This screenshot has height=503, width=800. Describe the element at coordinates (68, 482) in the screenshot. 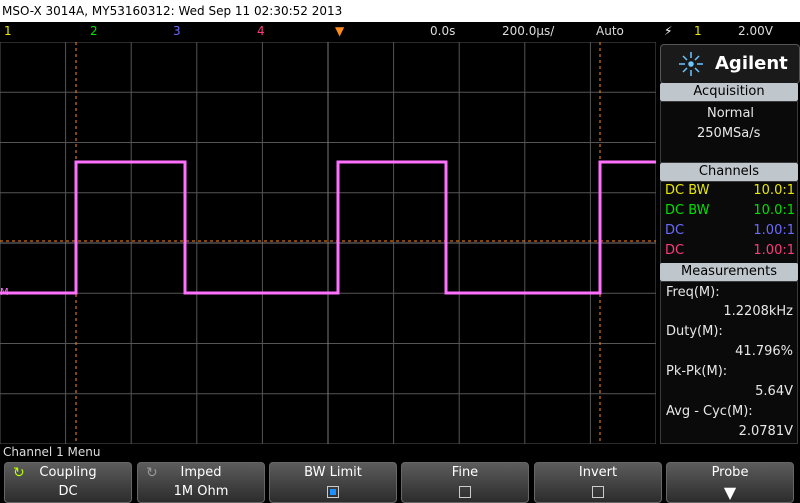

I see `coupling-softkey: ↻ Coupling DC` at that location.